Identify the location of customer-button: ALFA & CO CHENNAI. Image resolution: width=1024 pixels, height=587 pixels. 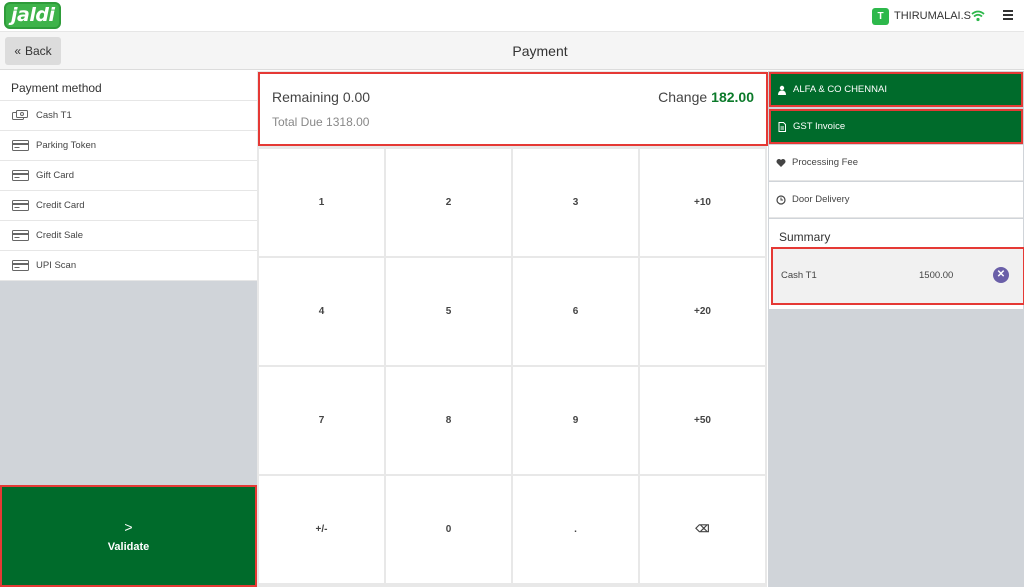
(896, 89).